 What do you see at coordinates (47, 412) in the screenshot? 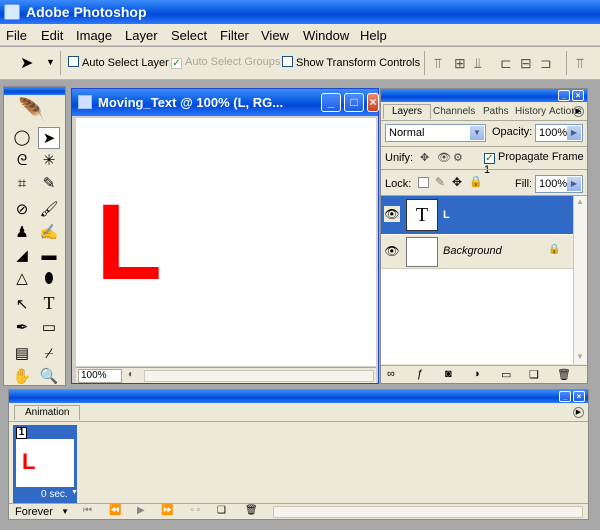
I see `tab-animation: Animation` at bounding box center [47, 412].